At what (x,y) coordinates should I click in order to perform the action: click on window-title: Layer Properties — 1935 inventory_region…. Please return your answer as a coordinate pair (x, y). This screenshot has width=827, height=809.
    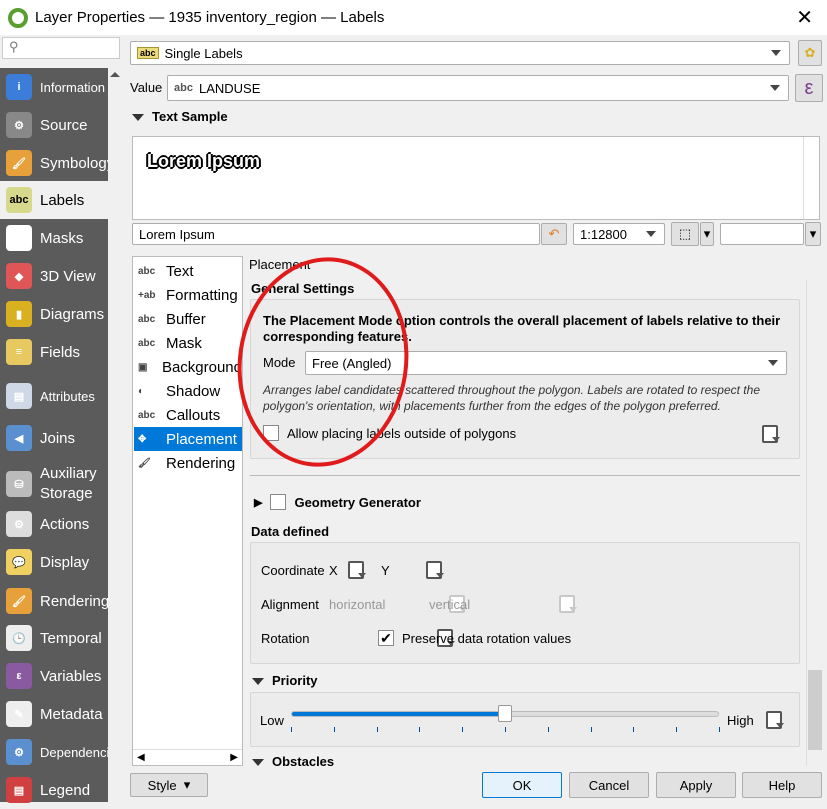
    Looking at the image, I should click on (210, 17).